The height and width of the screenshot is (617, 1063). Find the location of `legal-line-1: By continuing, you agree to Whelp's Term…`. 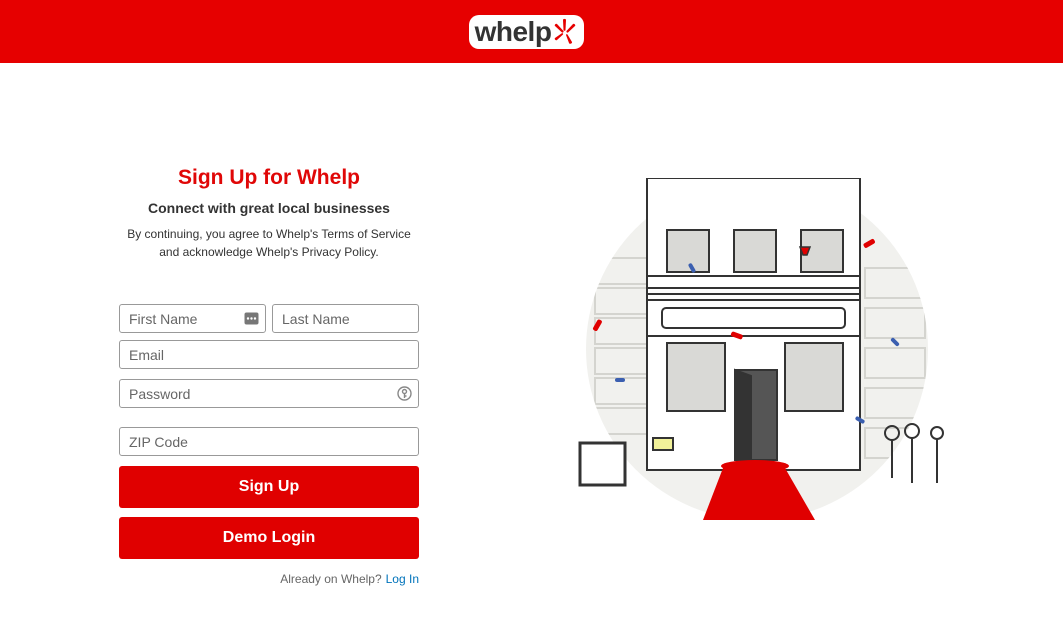

legal-line-1: By continuing, you agree to Whelp's Term… is located at coordinates (269, 234).